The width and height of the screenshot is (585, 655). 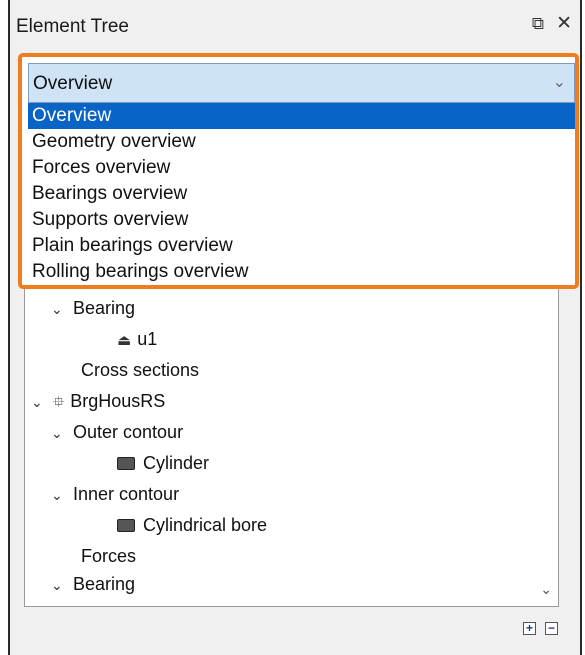 I want to click on collapse-all-button: −, so click(x=551, y=628).